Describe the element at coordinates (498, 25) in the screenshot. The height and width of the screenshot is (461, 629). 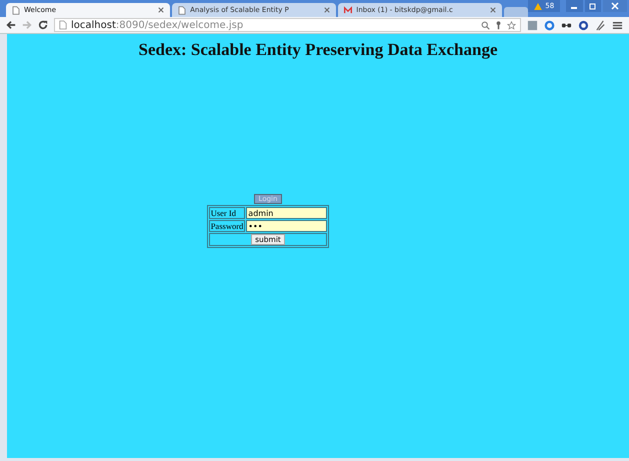
I see `key-icon` at that location.